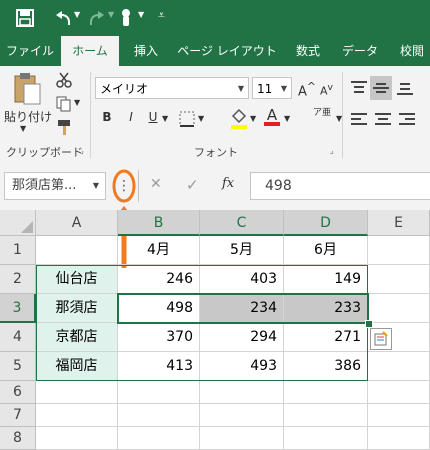 The height and width of the screenshot is (450, 430). I want to click on cell-a8, so click(77, 438).